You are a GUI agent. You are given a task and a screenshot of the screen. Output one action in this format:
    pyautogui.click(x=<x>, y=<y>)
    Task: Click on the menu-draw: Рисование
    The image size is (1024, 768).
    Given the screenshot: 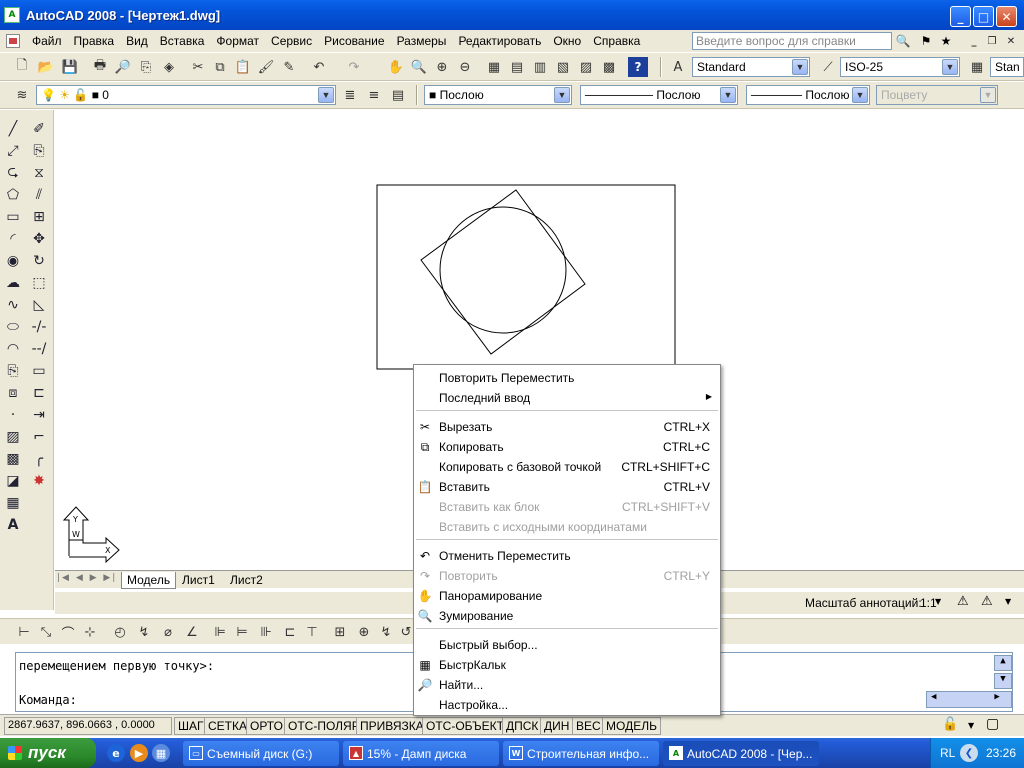 What is the action you would take?
    pyautogui.click(x=354, y=41)
    